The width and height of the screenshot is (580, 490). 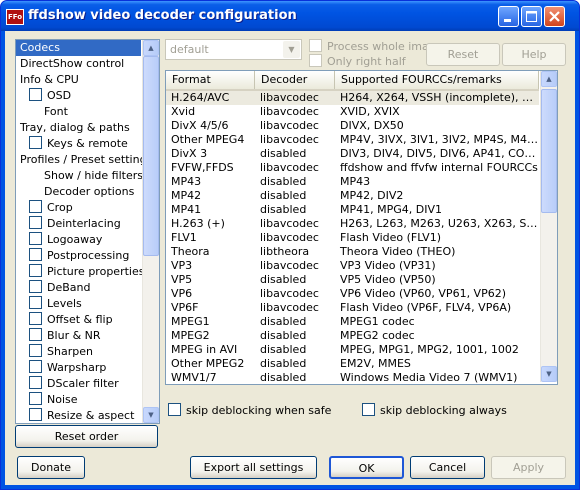 I want to click on help-button: Help, so click(x=534, y=54).